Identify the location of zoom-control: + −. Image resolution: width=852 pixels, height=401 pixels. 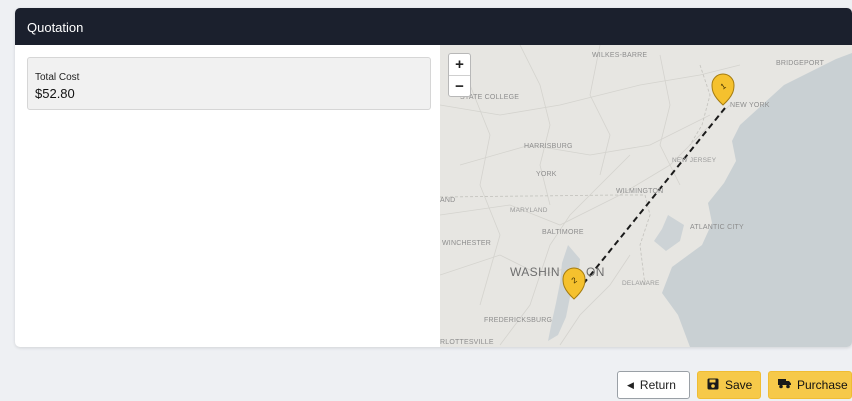
(459, 75).